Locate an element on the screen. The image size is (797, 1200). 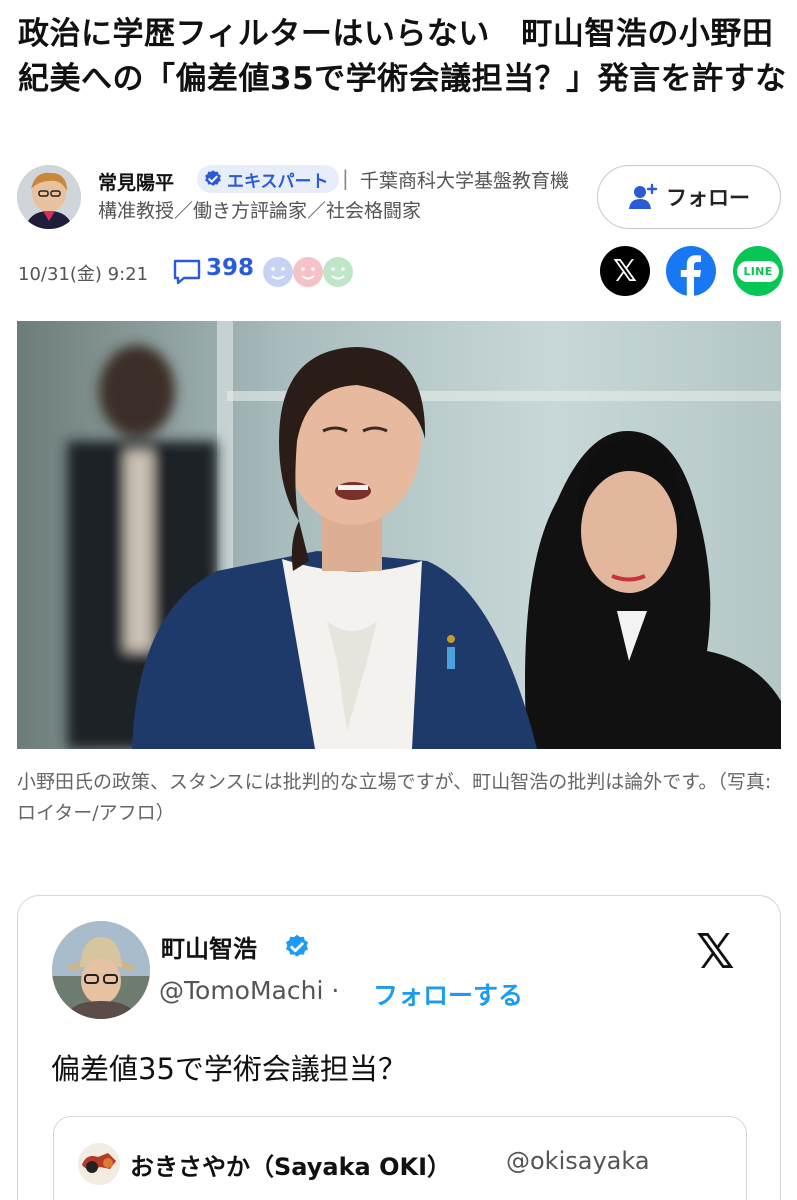
tweet-author-avatar is located at coordinates (101, 970).